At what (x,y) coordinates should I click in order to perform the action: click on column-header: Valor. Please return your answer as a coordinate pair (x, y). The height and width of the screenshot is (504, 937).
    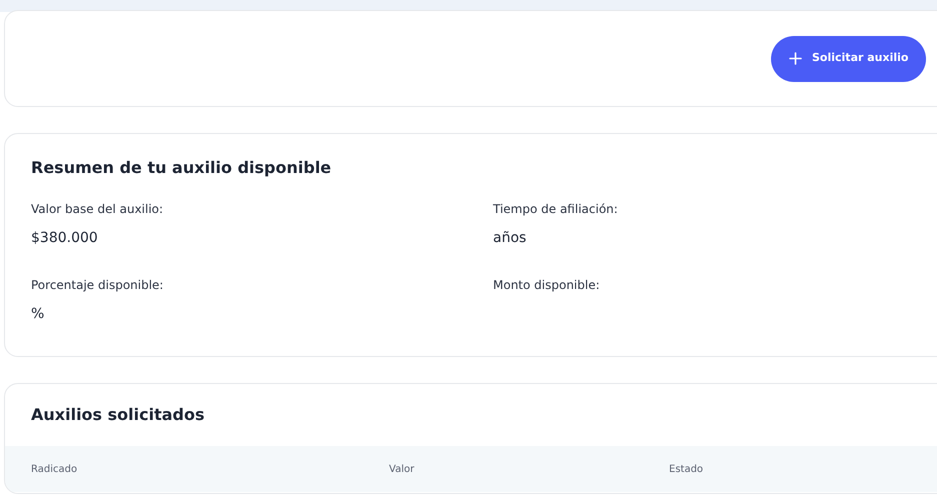
    Looking at the image, I should click on (402, 469).